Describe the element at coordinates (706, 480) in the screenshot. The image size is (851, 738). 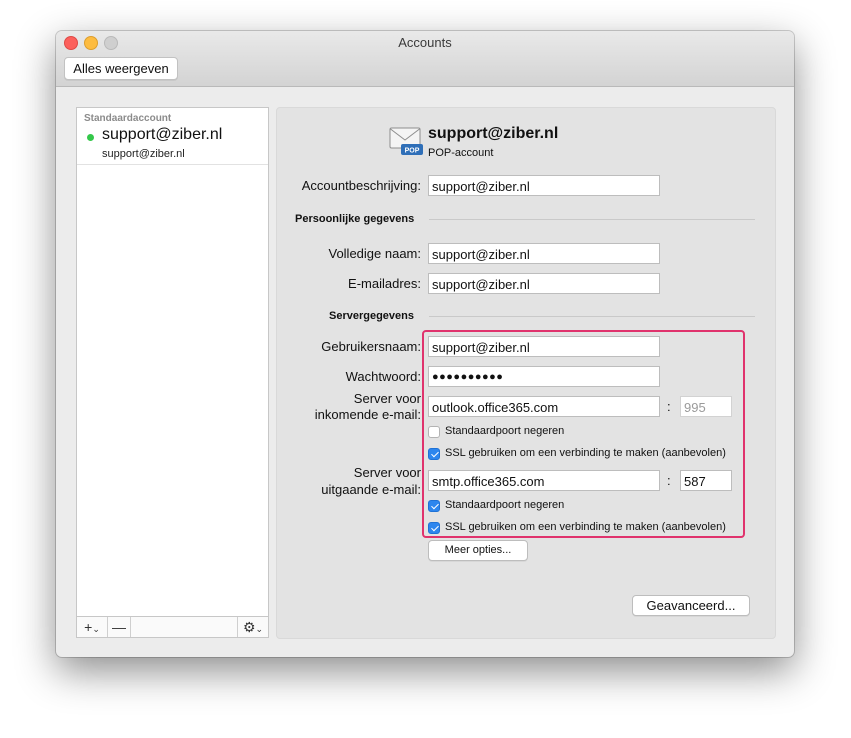
I see `outgoing-port-field: 587` at that location.